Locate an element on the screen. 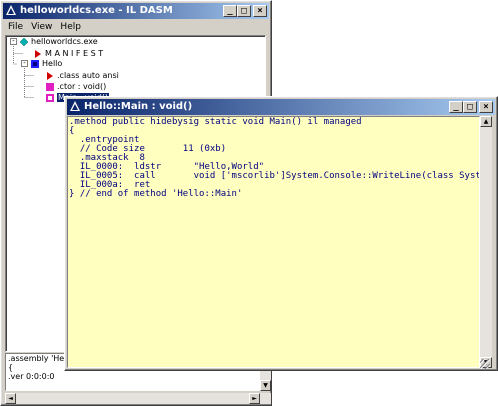 The height and width of the screenshot is (406, 498). class-icon is located at coordinates (35, 63).